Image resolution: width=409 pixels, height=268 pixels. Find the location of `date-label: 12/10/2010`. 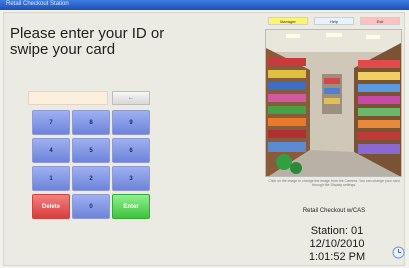

date-label: 12/10/2010 is located at coordinates (337, 244).